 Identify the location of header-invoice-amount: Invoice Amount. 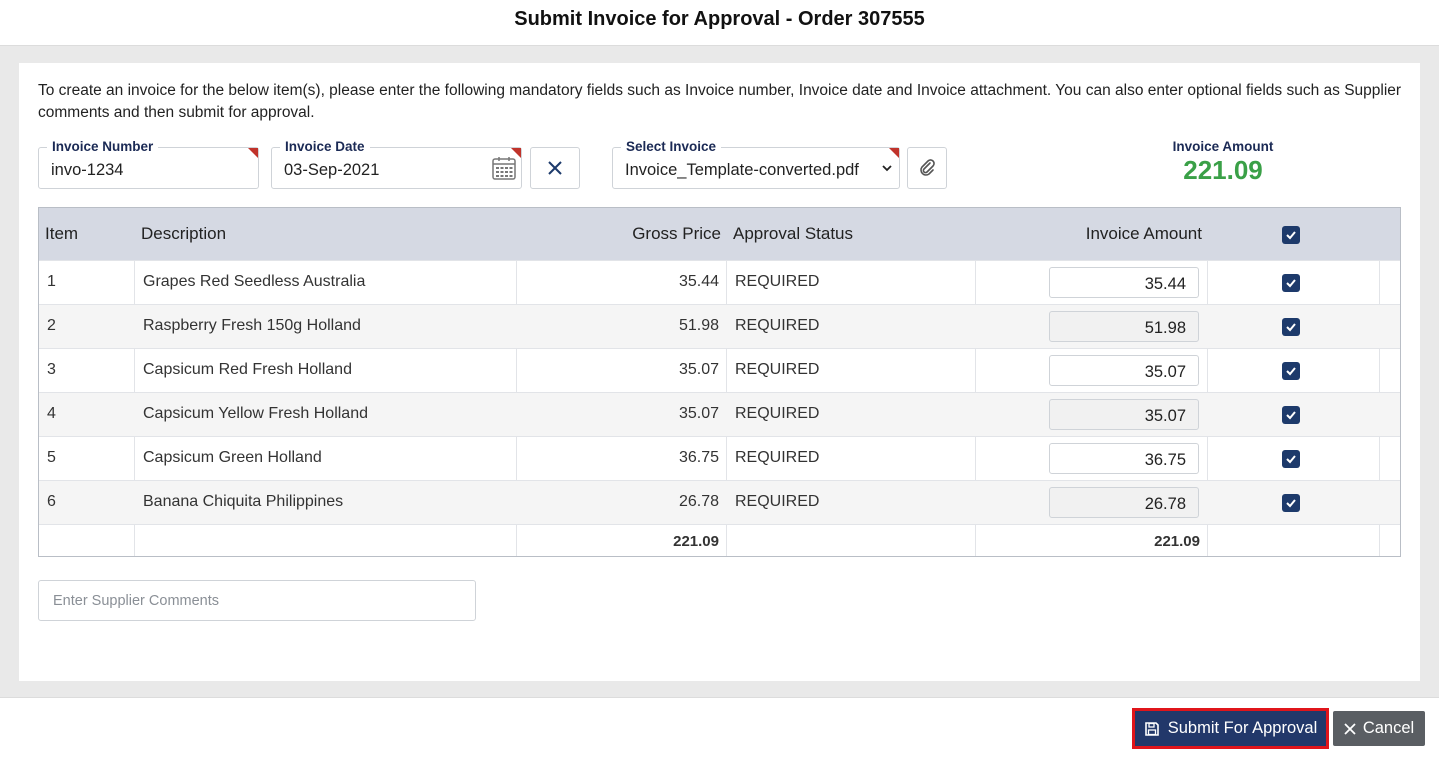
(1144, 234).